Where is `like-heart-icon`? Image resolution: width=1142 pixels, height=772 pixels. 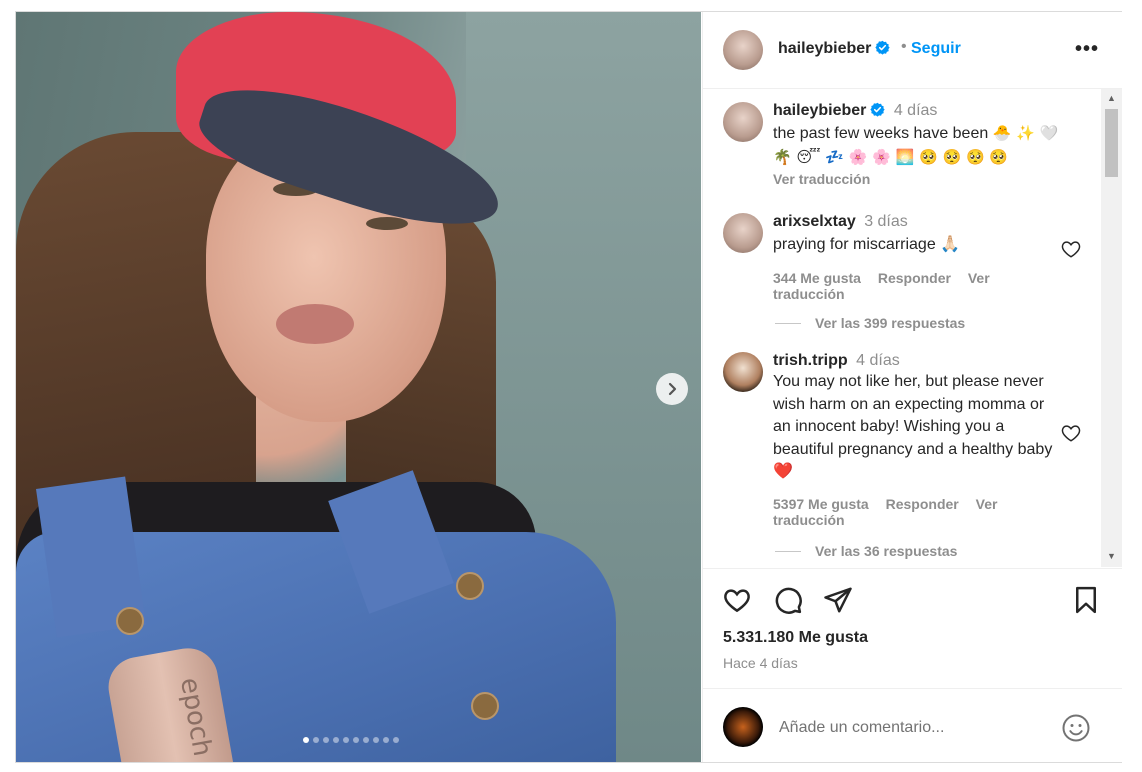 like-heart-icon is located at coordinates (737, 600).